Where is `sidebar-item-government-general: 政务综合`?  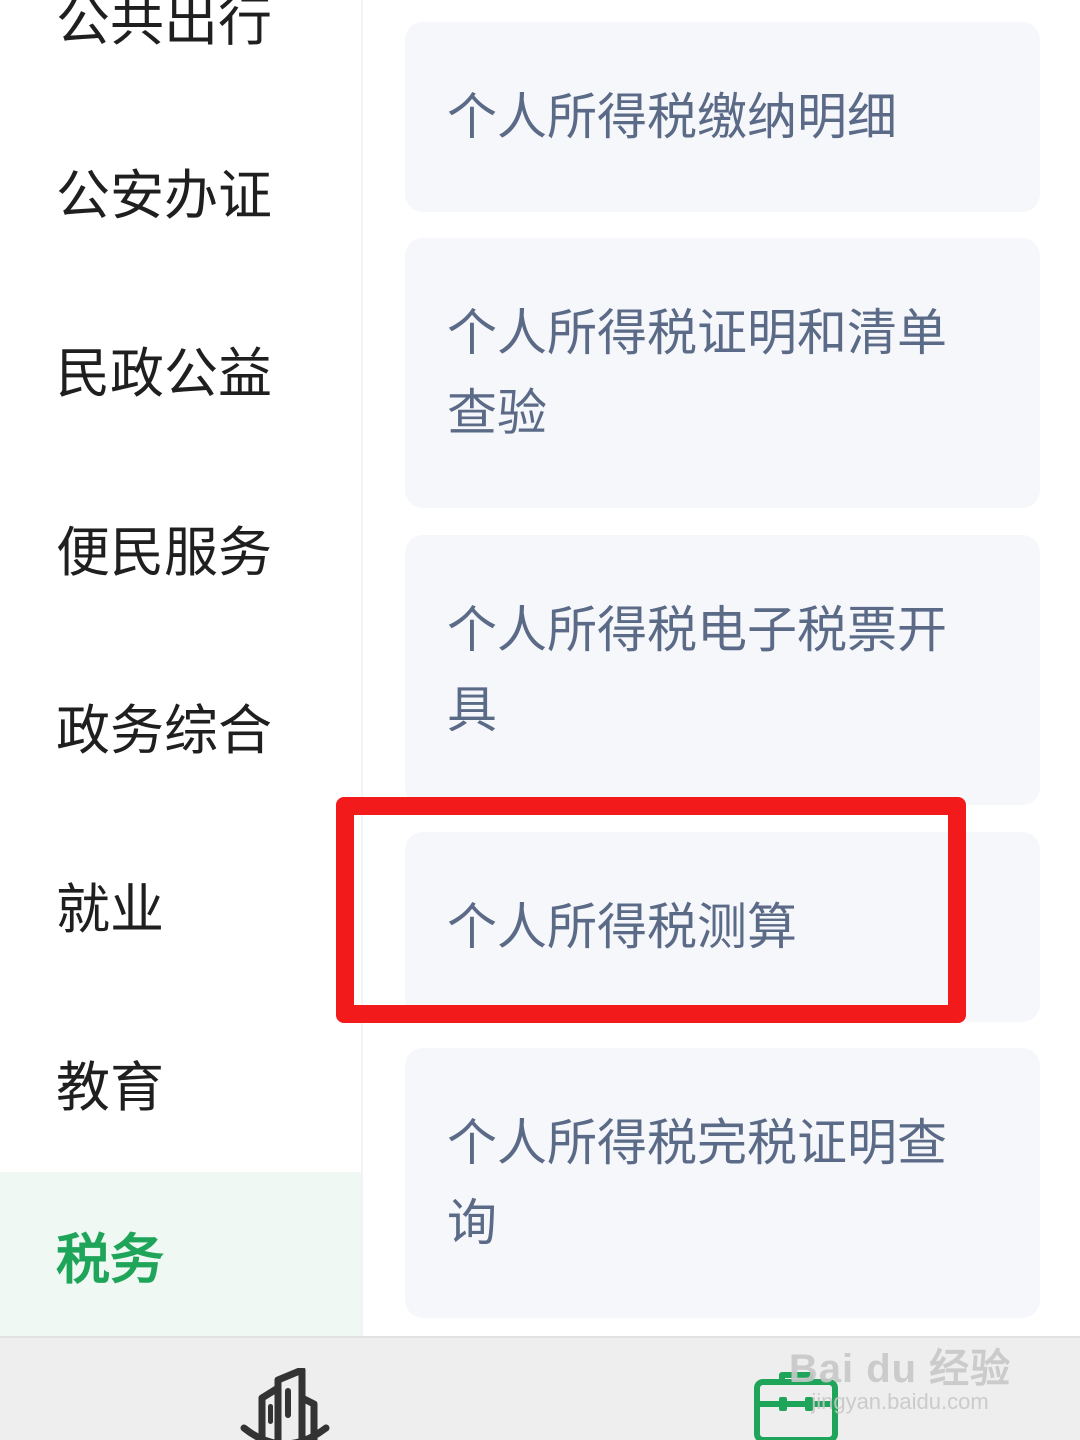 sidebar-item-government-general: 政务综合 is located at coordinates (180, 725).